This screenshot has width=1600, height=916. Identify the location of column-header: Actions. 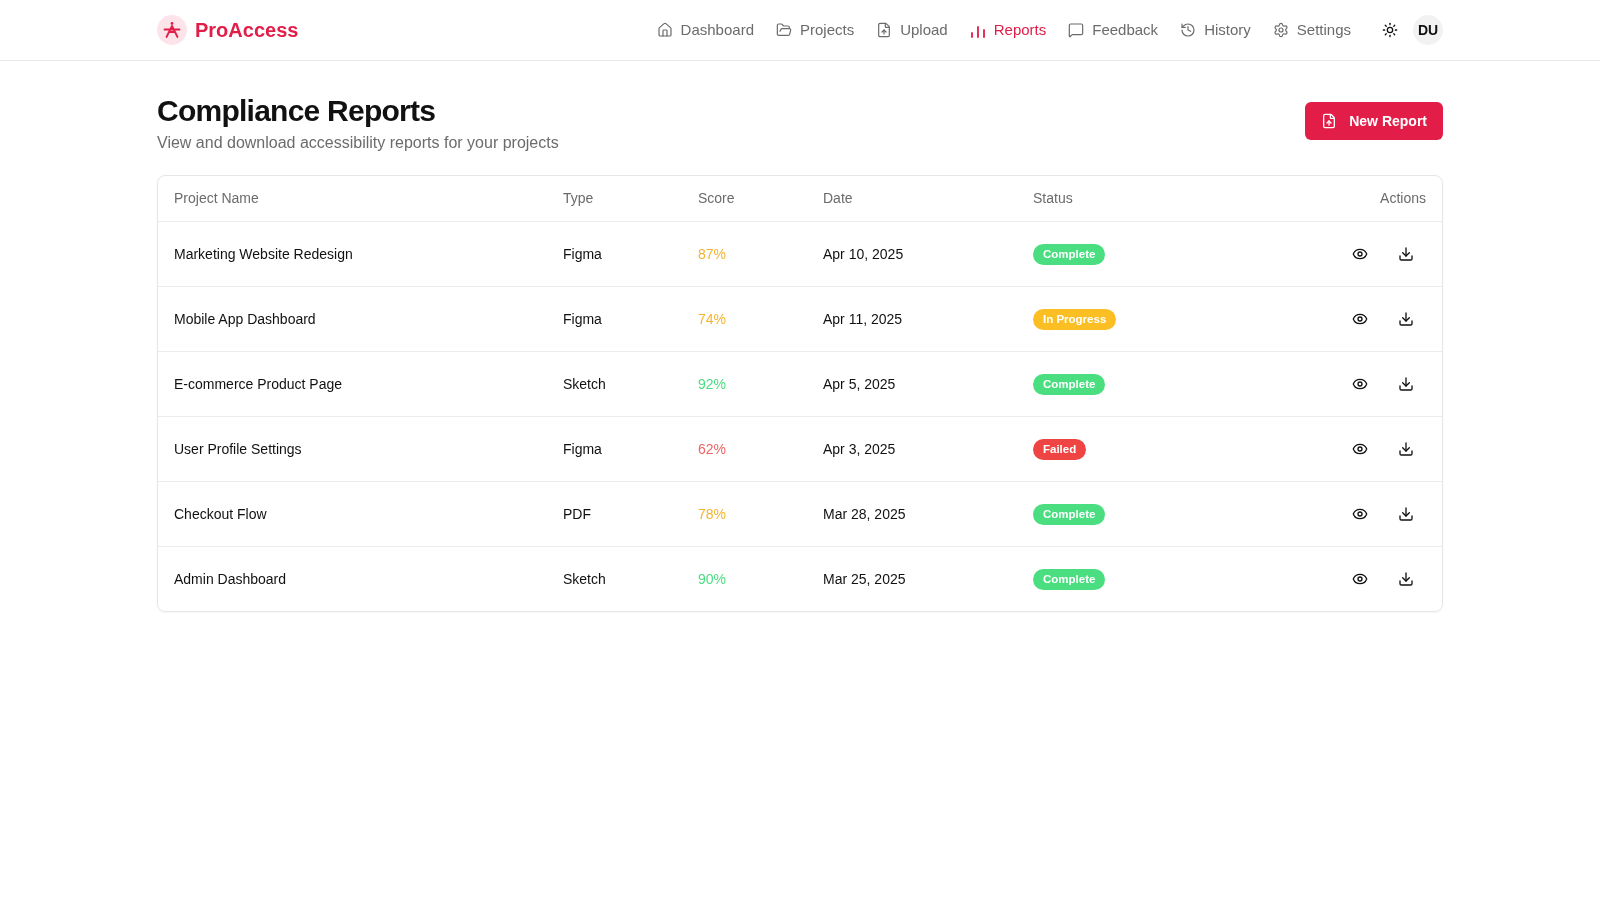
(1403, 198).